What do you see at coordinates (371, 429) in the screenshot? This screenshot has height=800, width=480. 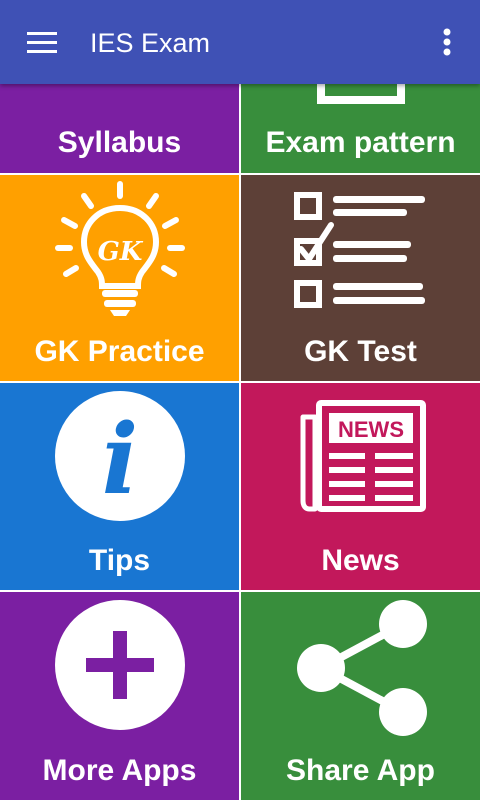 I see `news-icon-text: NEWS` at bounding box center [371, 429].